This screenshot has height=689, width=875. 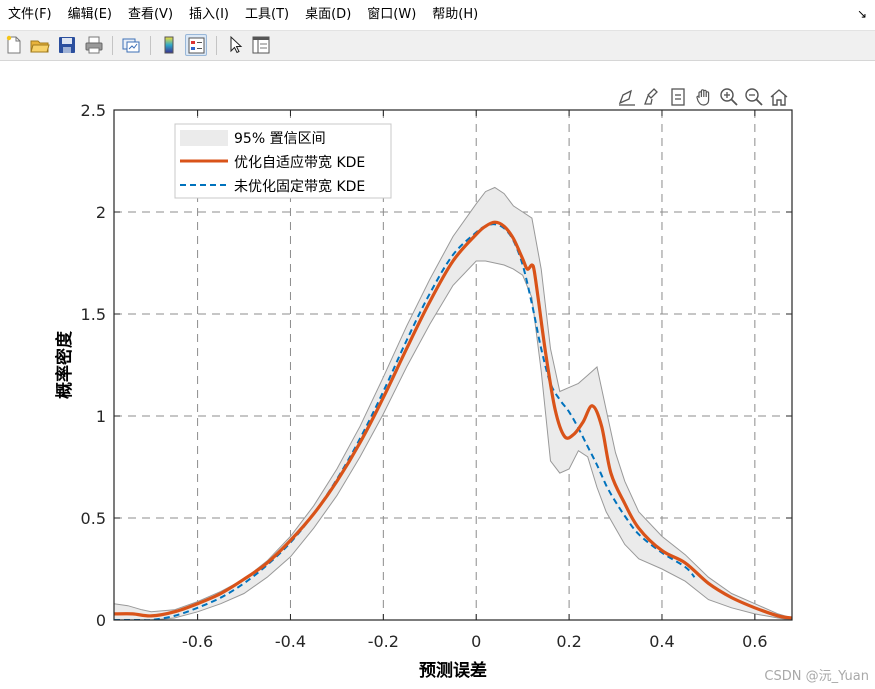 What do you see at coordinates (299, 186) in the screenshot?
I see `legend-label-fixed: 未优化固定带宽 KDE` at bounding box center [299, 186].